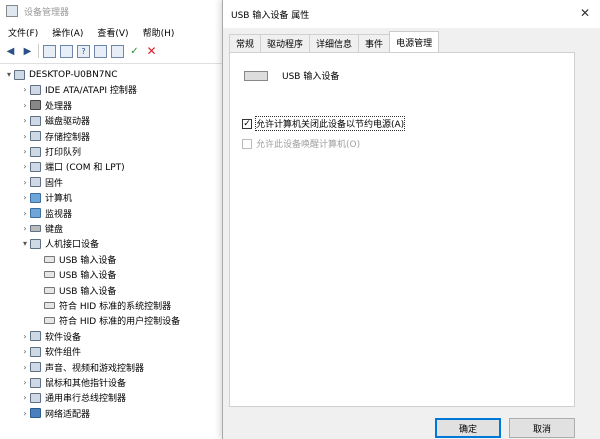 The height and width of the screenshot is (439, 600). What do you see at coordinates (95, 368) in the screenshot?
I see `tree-node-label: 声音、视频和游戏控制器` at bounding box center [95, 368].